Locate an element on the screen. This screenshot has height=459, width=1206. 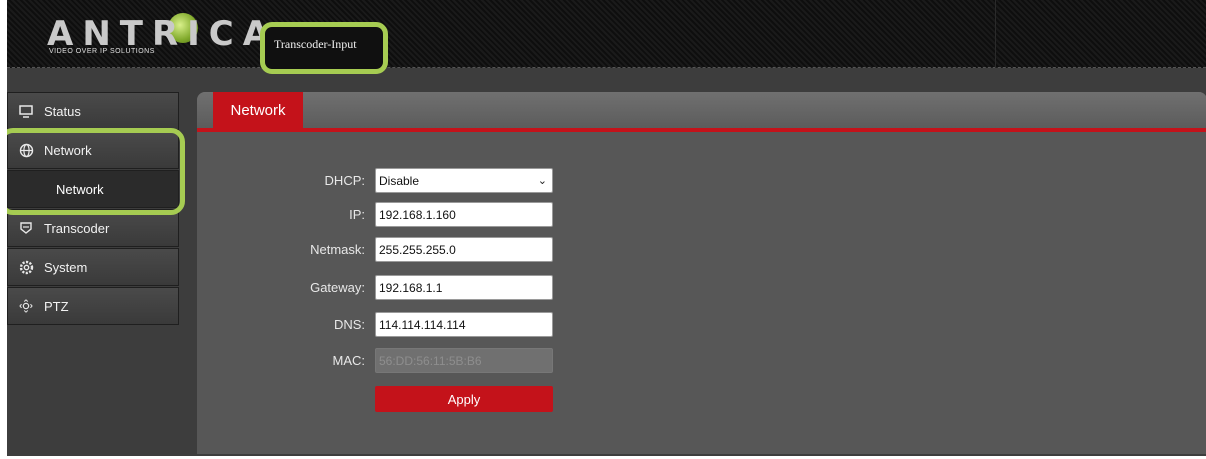
header-right-area is located at coordinates (1100, 34).